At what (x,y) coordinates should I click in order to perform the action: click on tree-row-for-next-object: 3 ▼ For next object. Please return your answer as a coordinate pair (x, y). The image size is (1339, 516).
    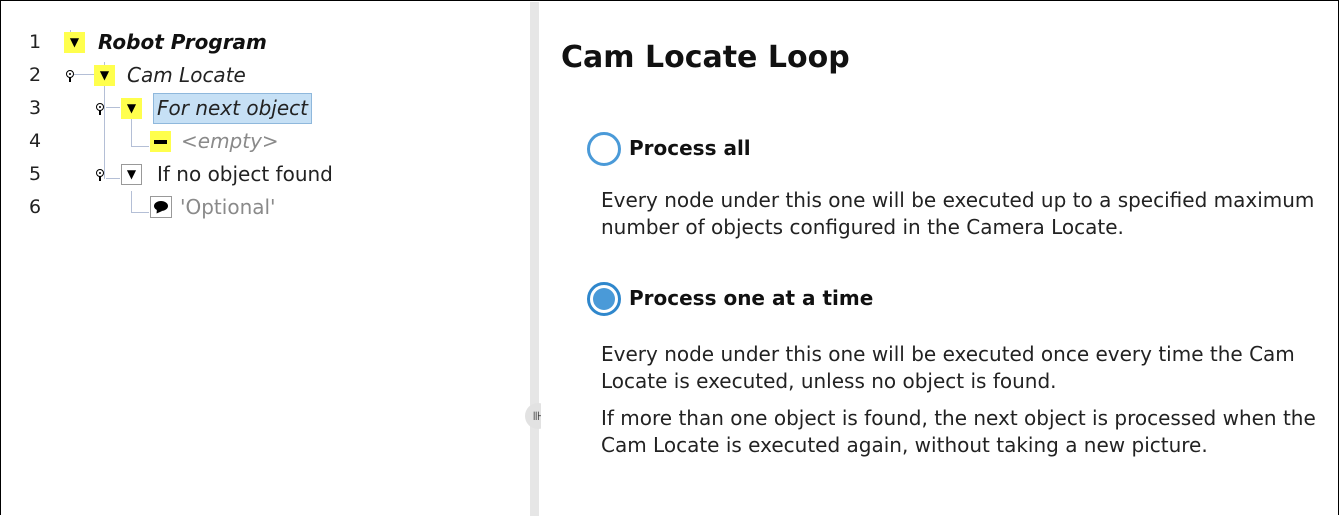
    Looking at the image, I should click on (266, 108).